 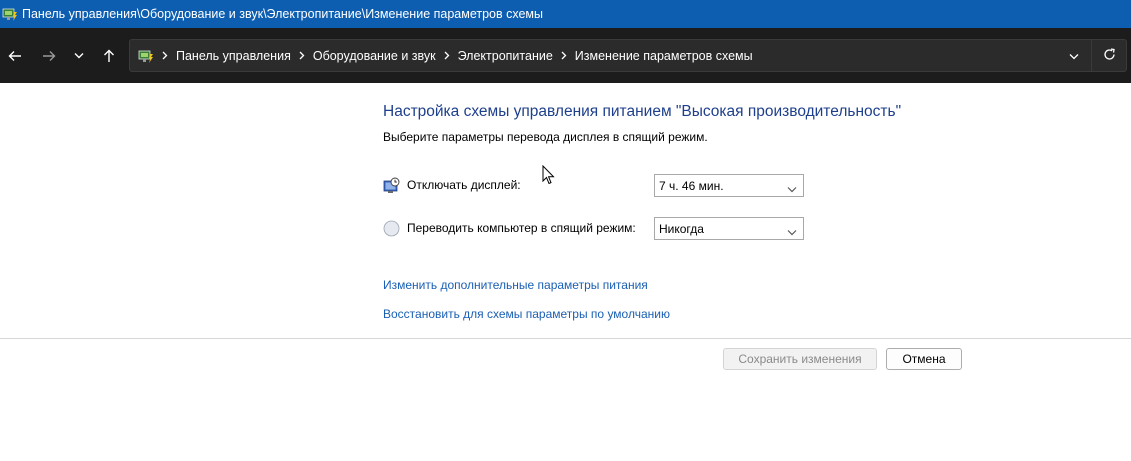 What do you see at coordinates (464, 185) in the screenshot?
I see `display-off-label: Отключать дисплей:` at bounding box center [464, 185].